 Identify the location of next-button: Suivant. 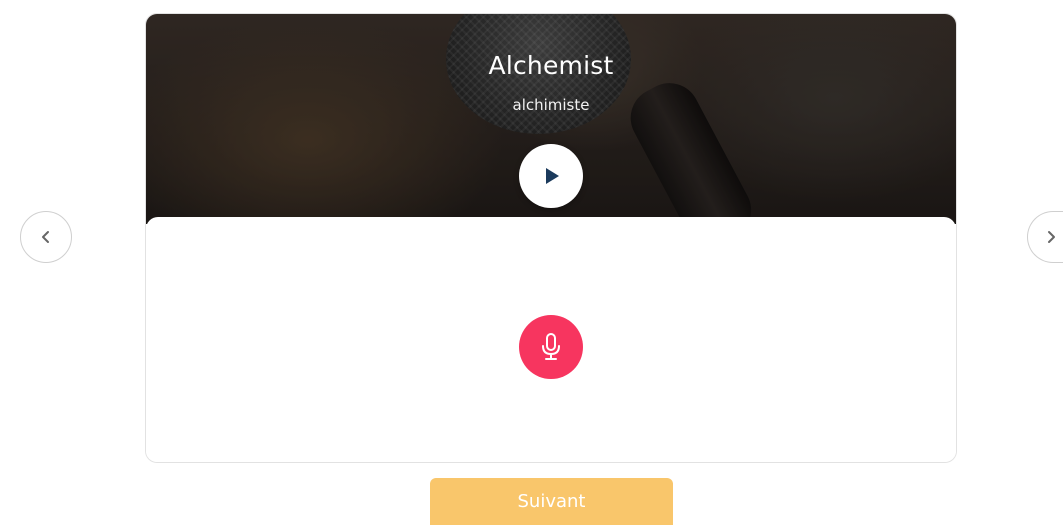
(551, 501).